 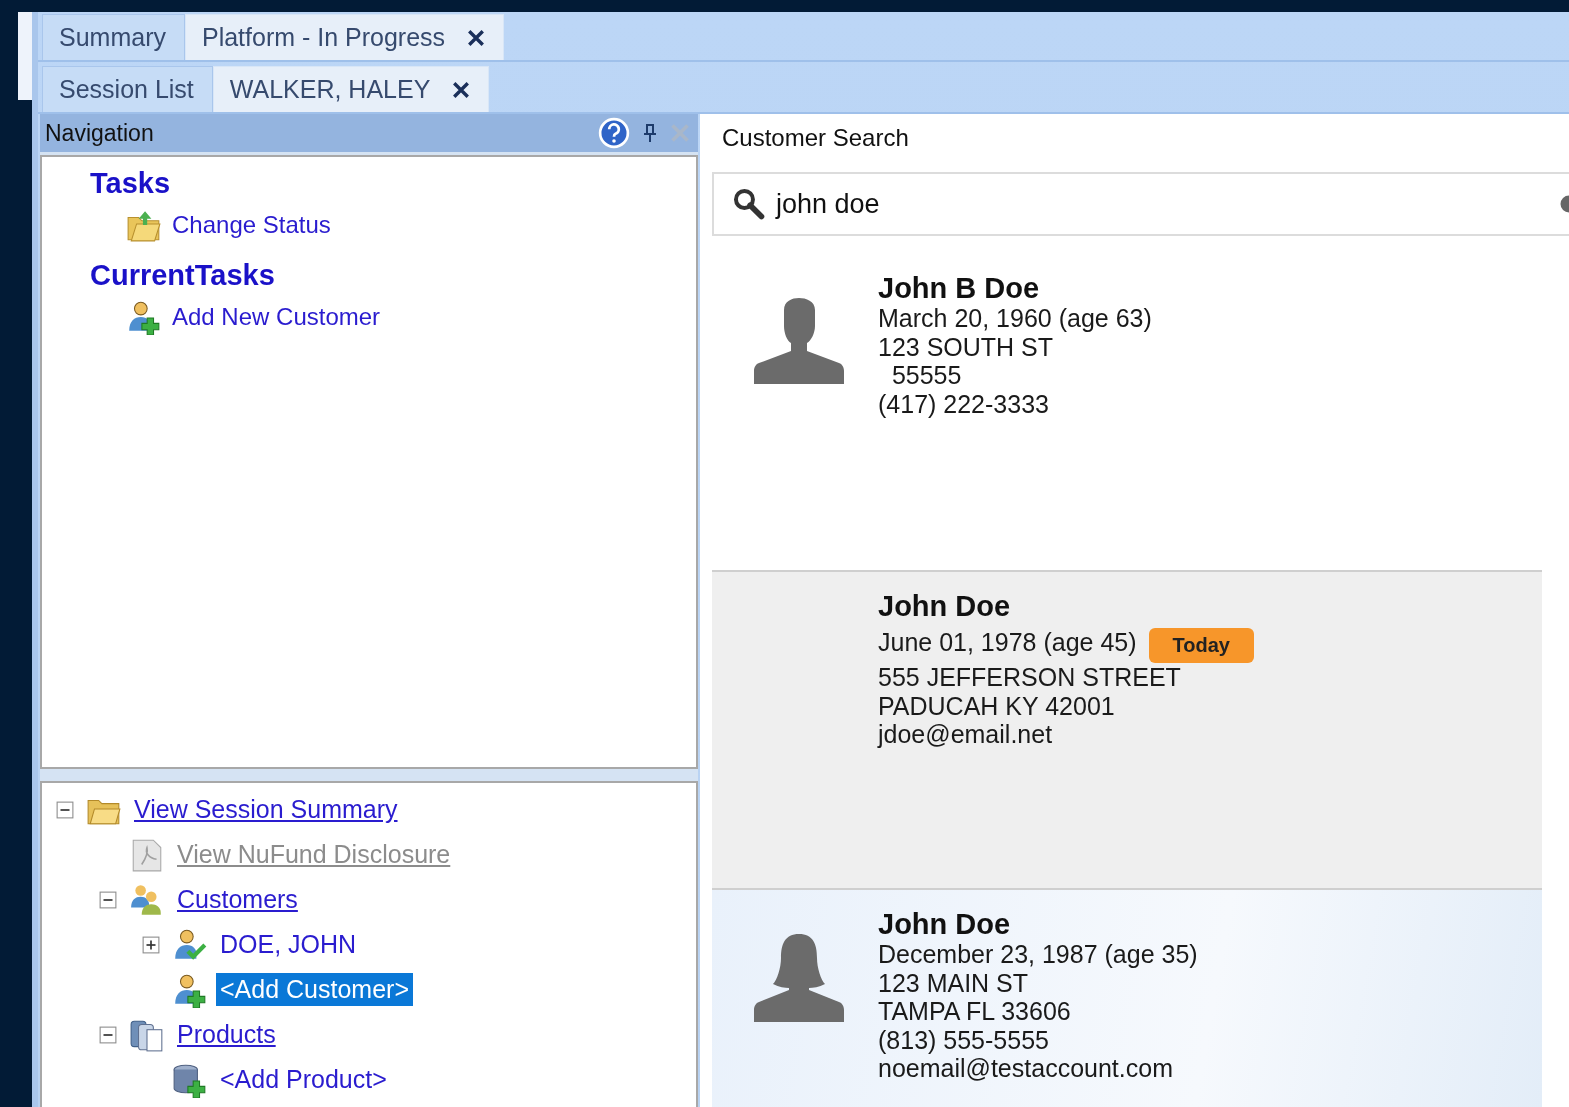 What do you see at coordinates (1140, 204) in the screenshot?
I see `search-field: john doe` at bounding box center [1140, 204].